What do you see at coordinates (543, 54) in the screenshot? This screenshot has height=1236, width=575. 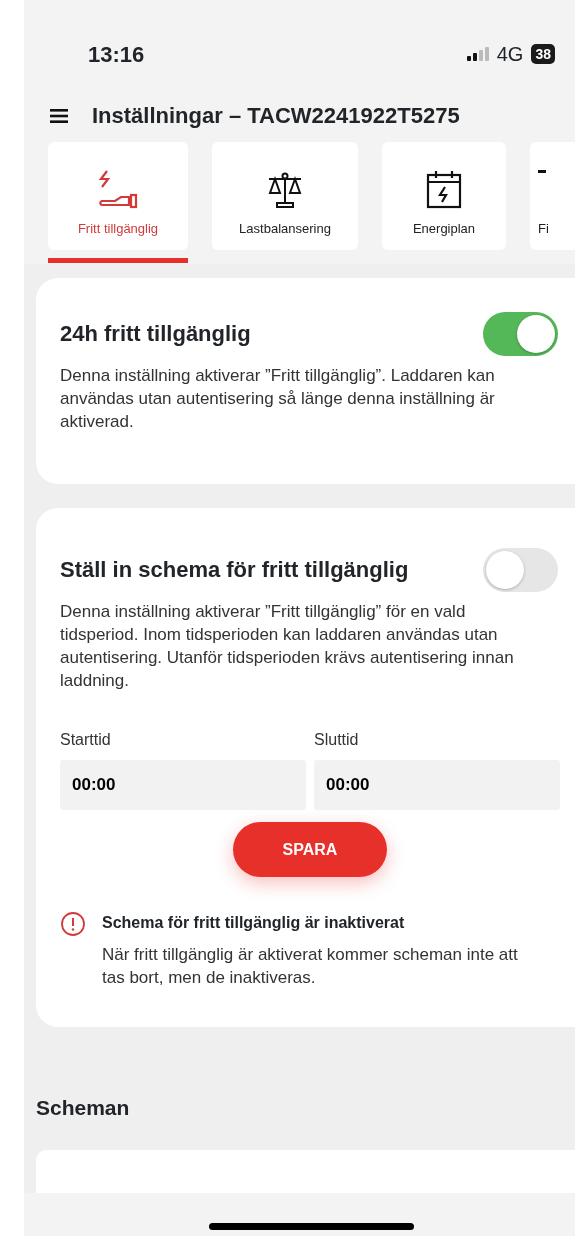 I see `battery-level: 38` at bounding box center [543, 54].